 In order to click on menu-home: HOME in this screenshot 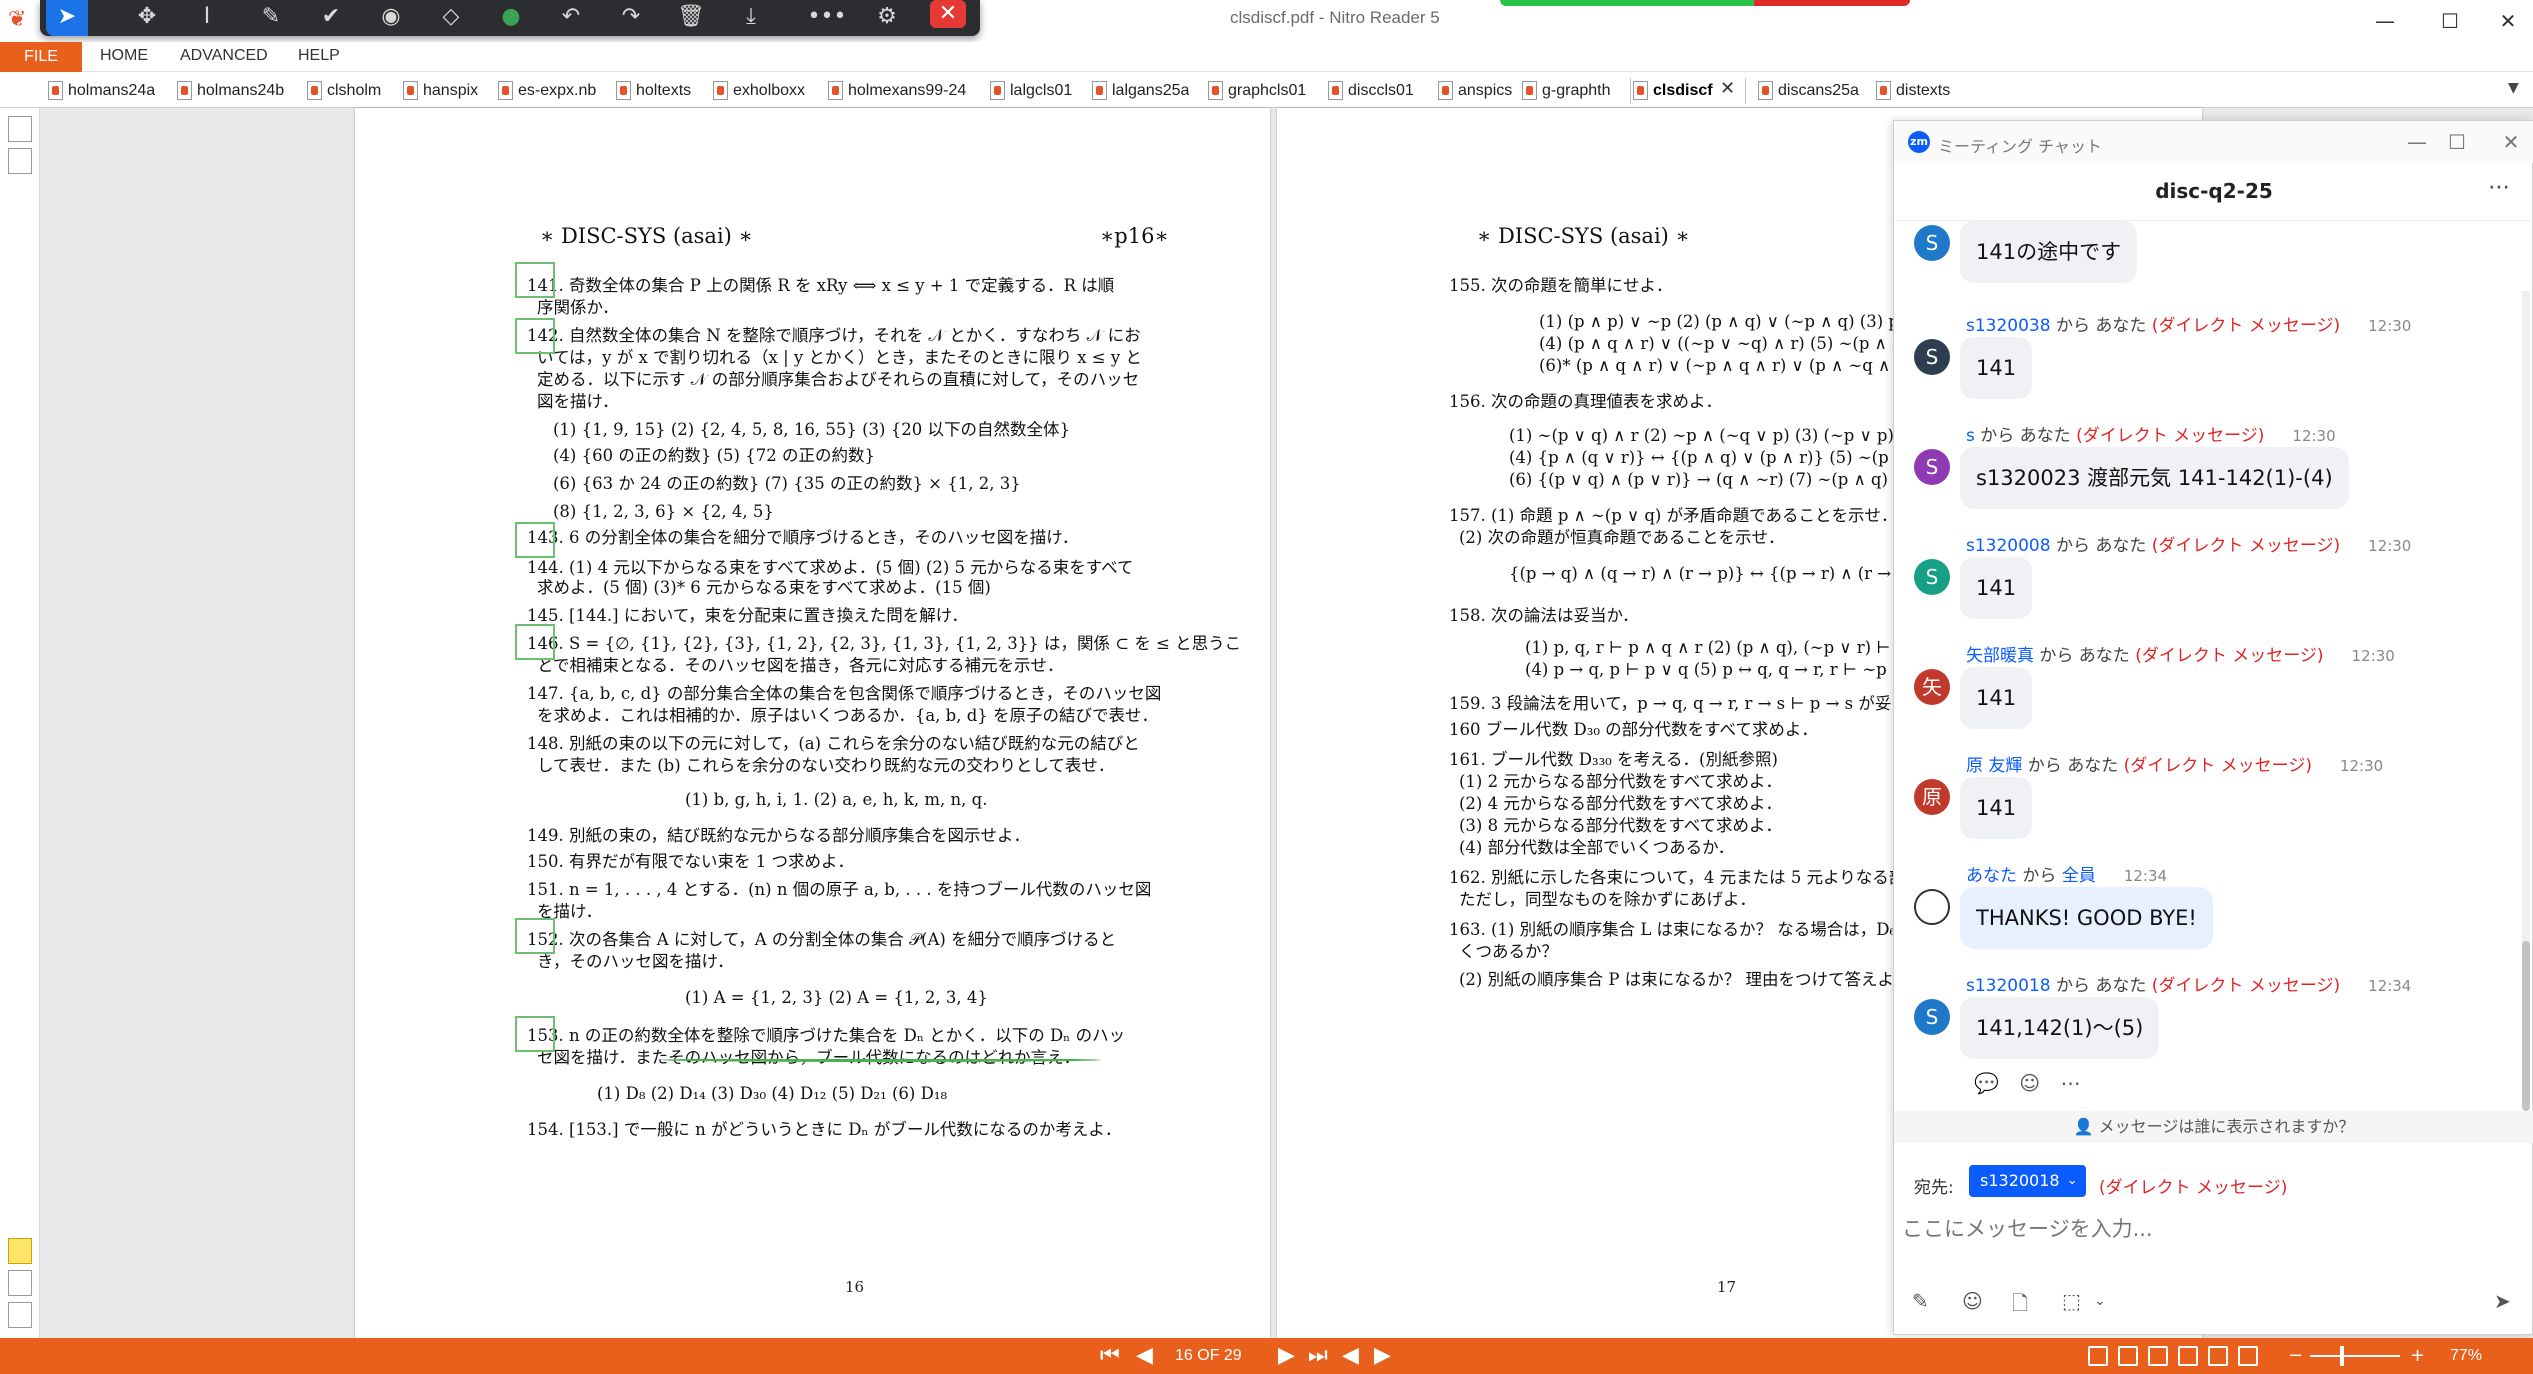, I will do `click(124, 56)`.